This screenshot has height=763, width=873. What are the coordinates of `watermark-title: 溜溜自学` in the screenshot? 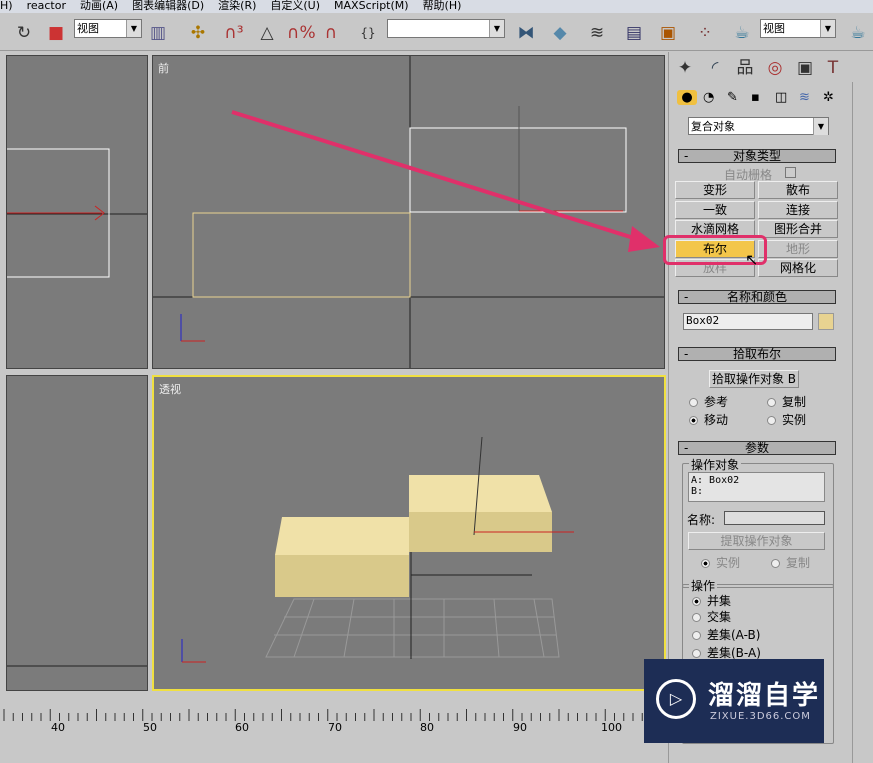 It's located at (764, 696).